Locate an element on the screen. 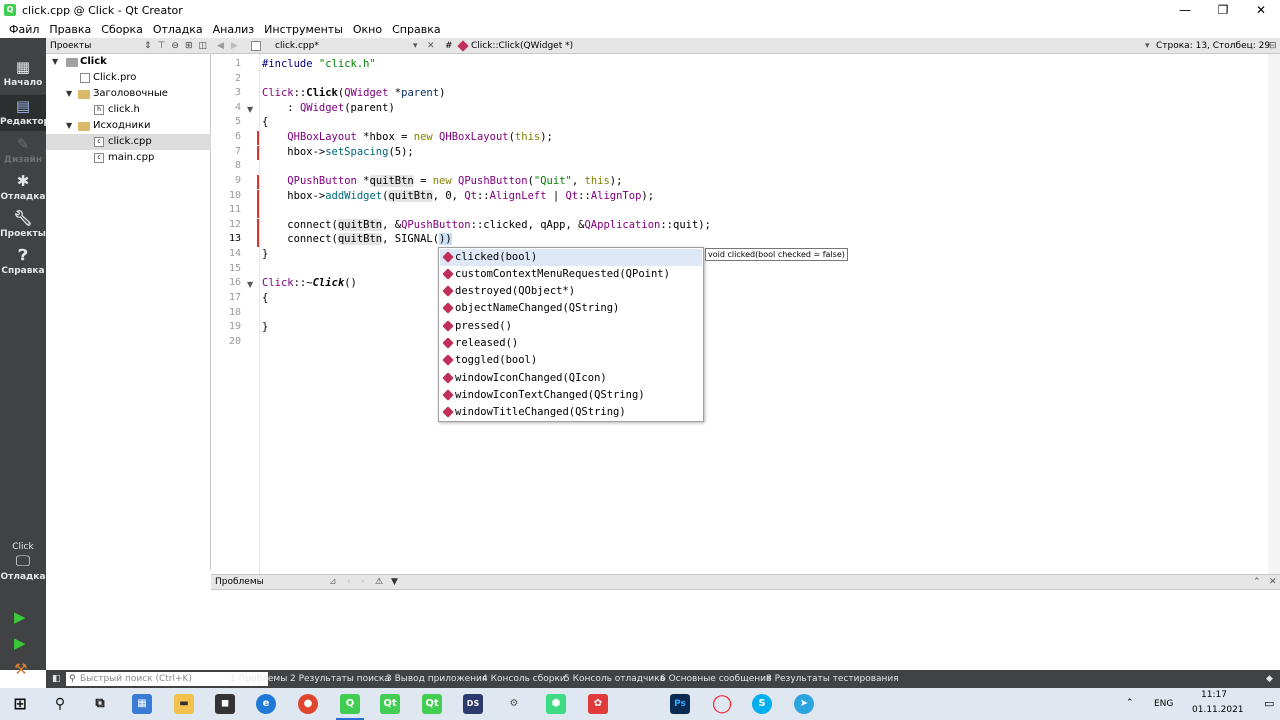 The height and width of the screenshot is (720, 1280). mode-design: ✎ Дизайн is located at coordinates (23, 152).